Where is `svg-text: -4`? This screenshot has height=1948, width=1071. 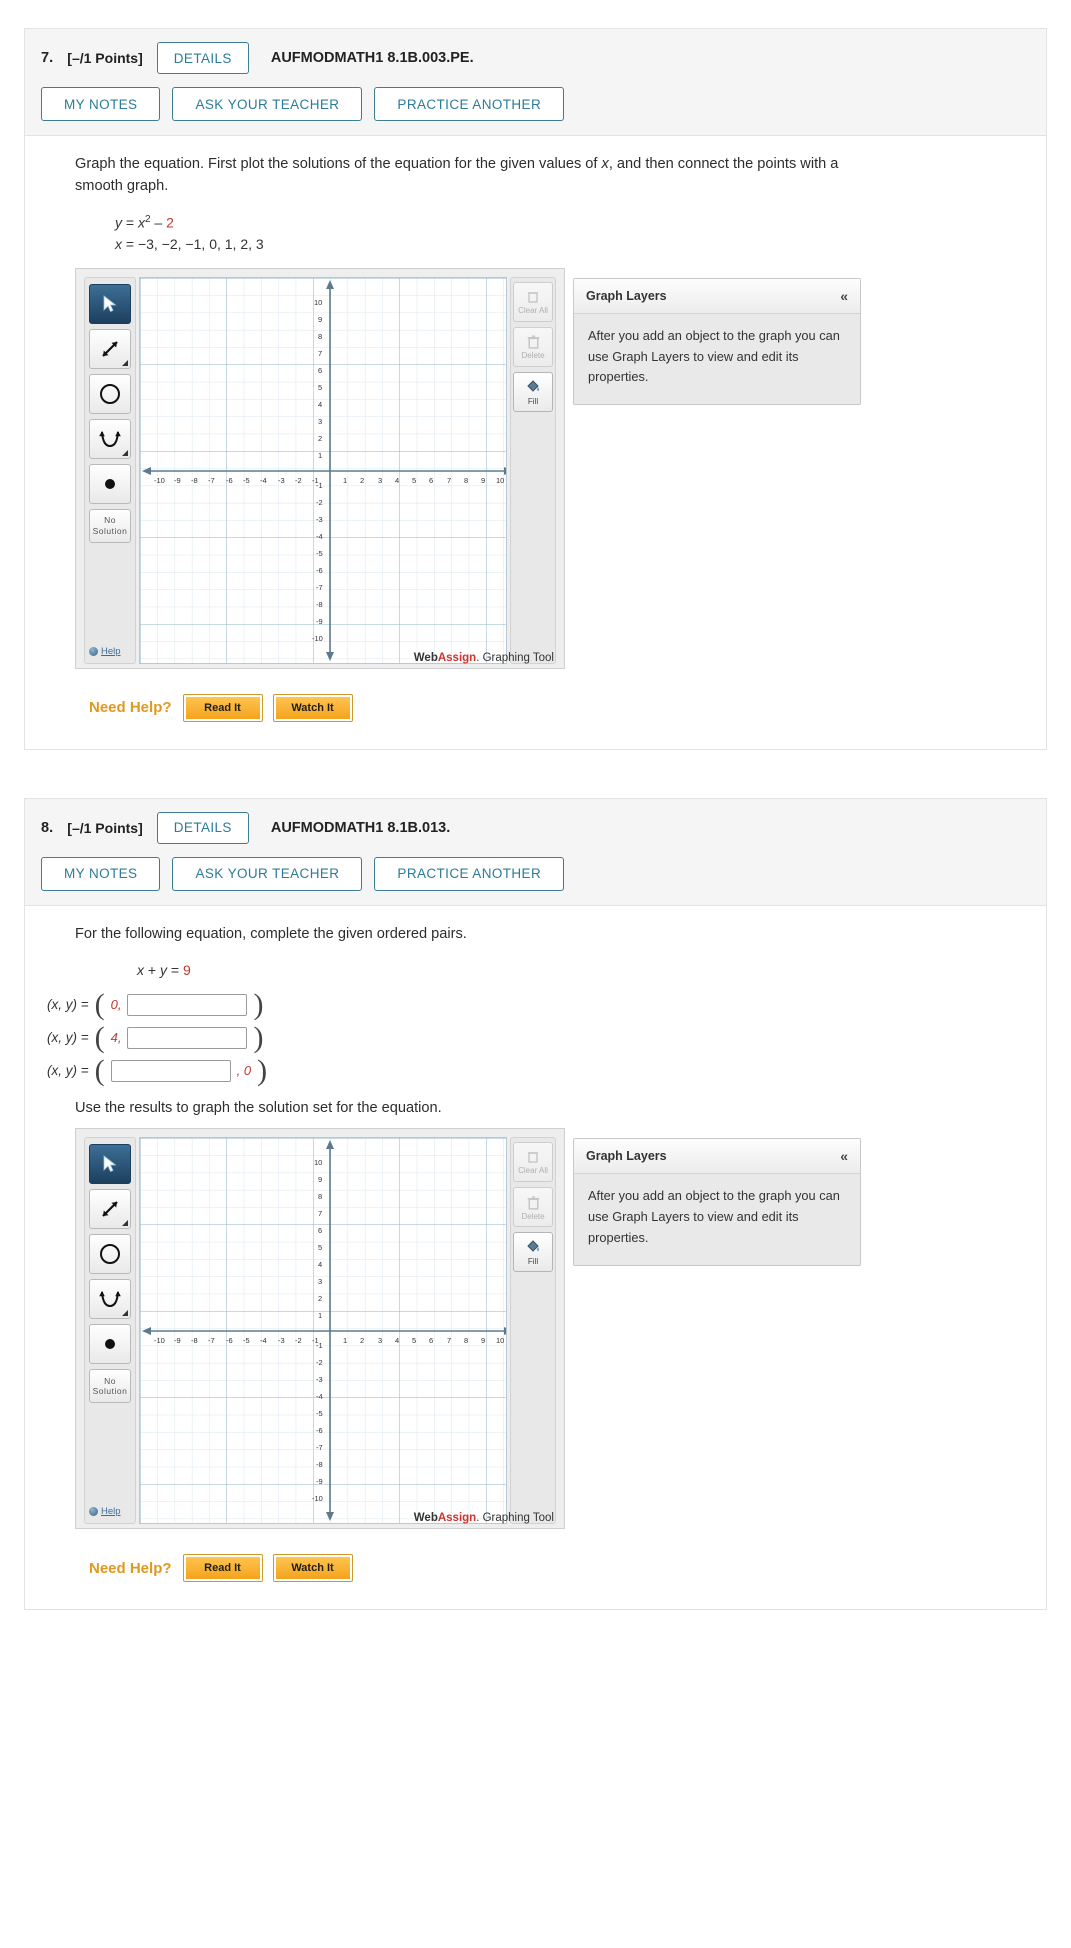 svg-text: -4 is located at coordinates (263, 1340).